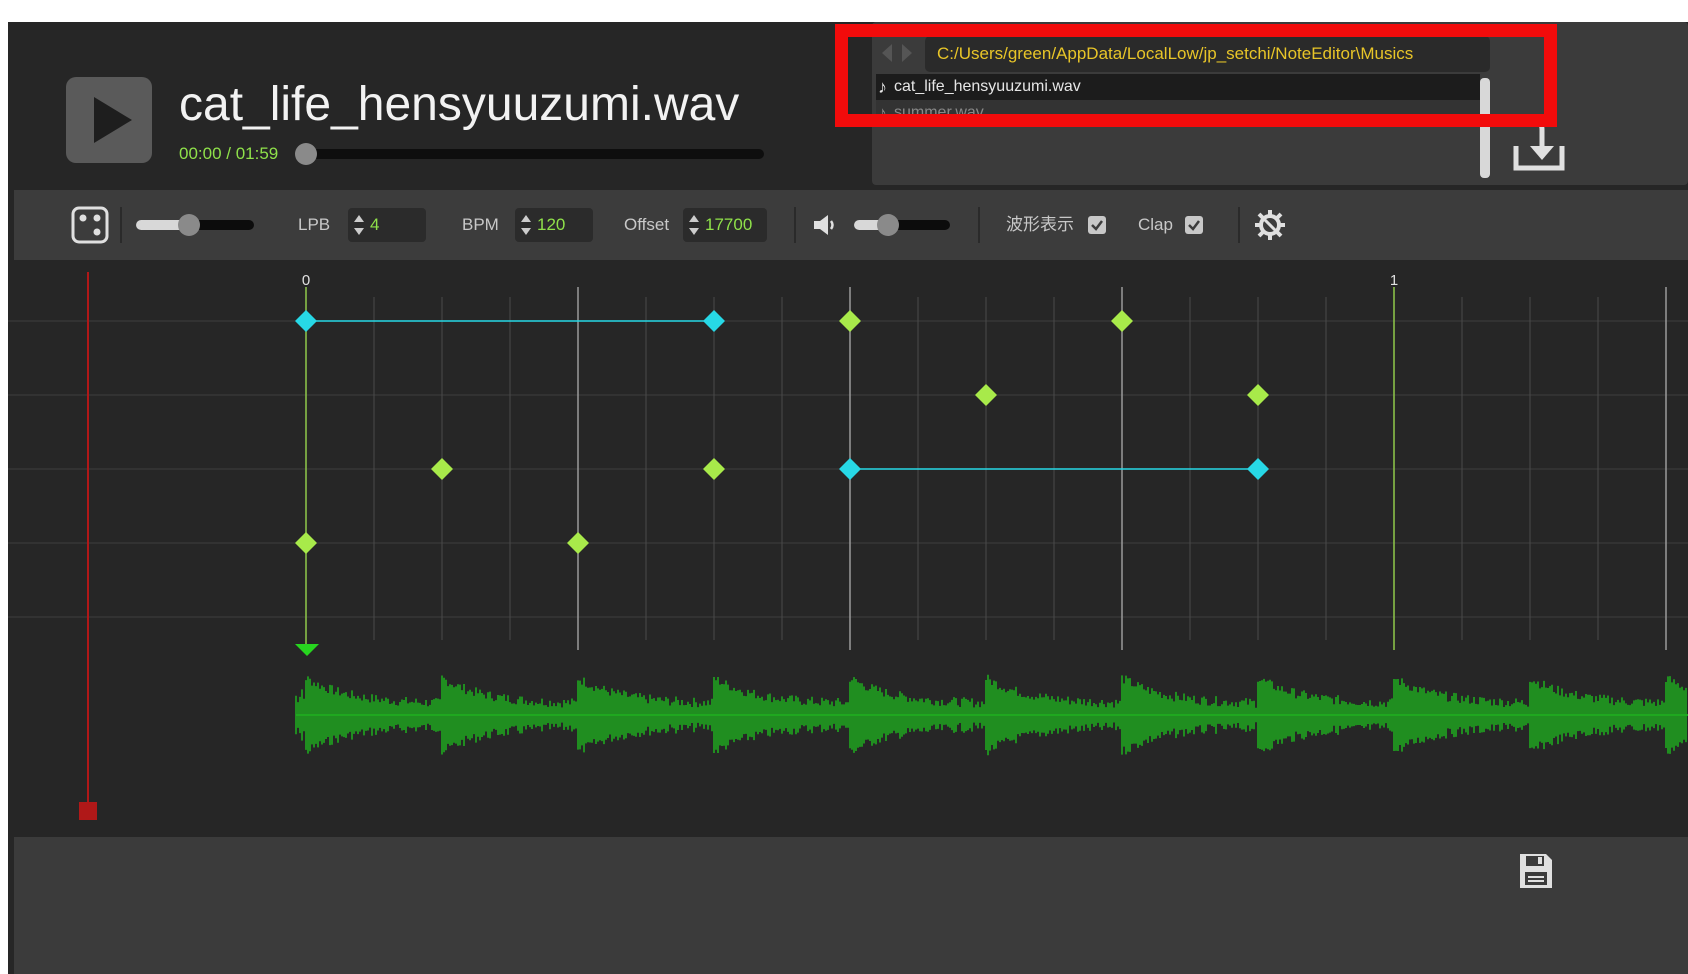 This screenshot has height=974, width=1688. What do you see at coordinates (113, 120) in the screenshot?
I see `play-icon` at bounding box center [113, 120].